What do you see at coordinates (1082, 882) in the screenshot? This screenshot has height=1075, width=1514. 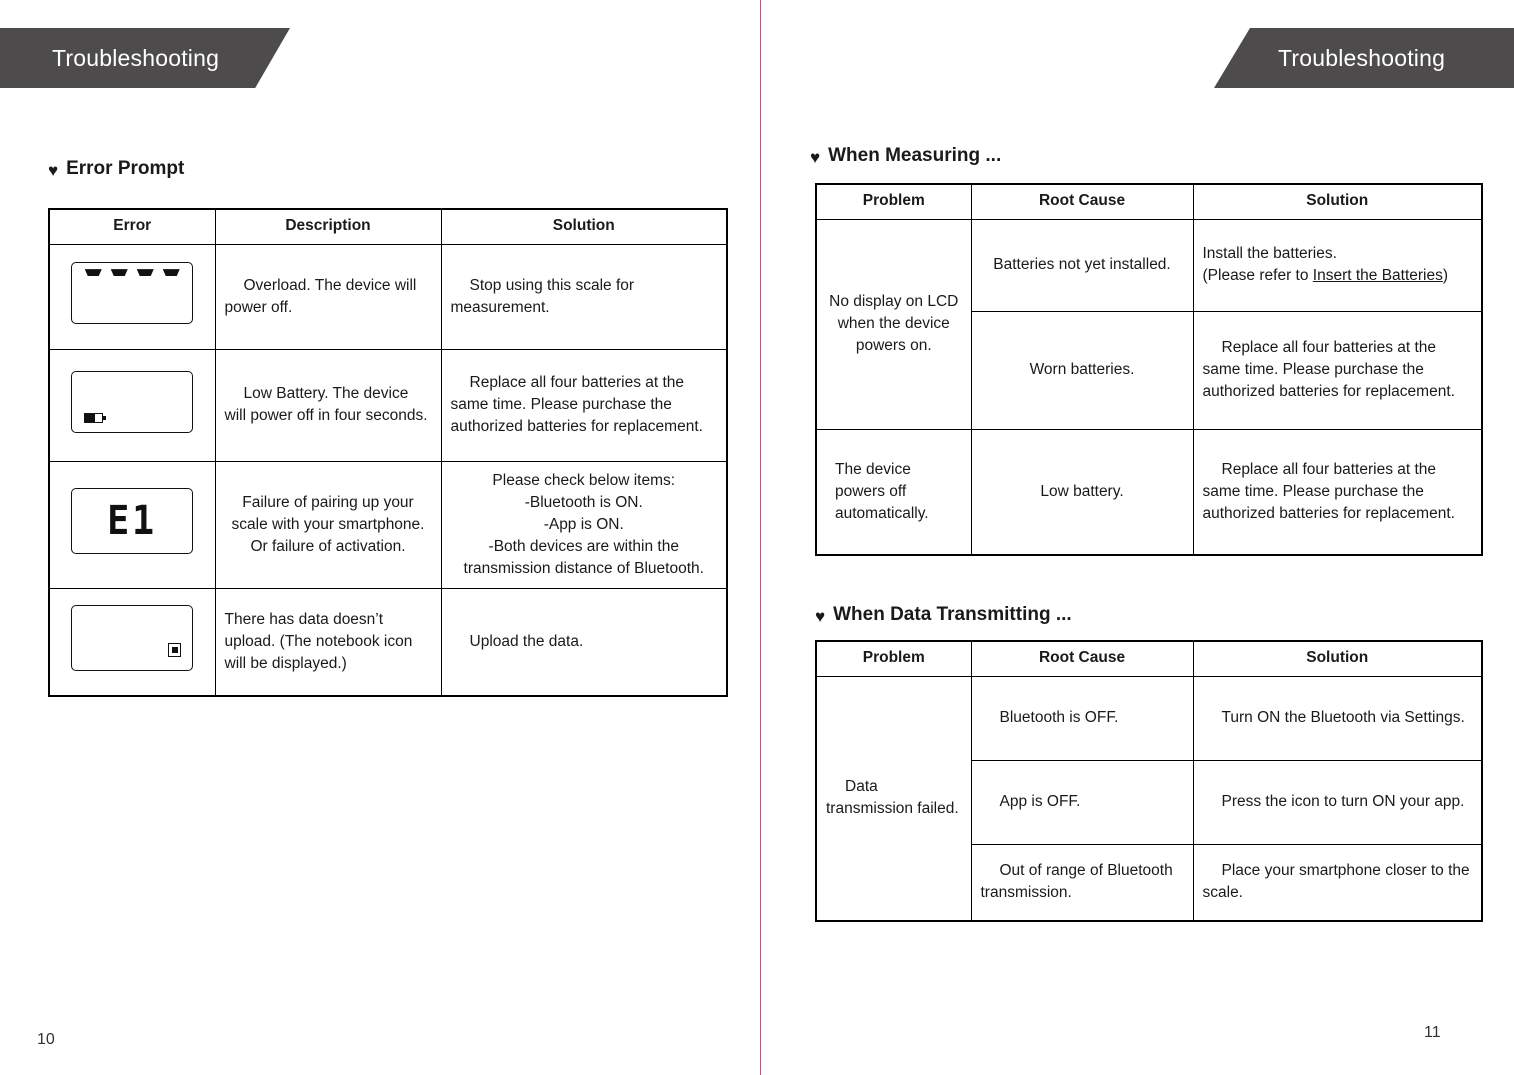 I see `root-cause-cell: Out of range of Bluetooth transmission.` at bounding box center [1082, 882].